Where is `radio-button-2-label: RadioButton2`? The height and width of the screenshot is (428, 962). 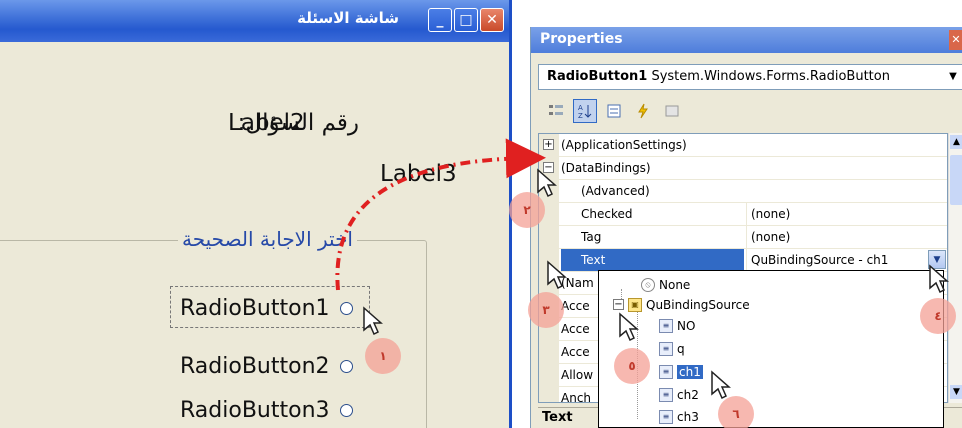
radio-button-2-label: RadioButton2 is located at coordinates (255, 366).